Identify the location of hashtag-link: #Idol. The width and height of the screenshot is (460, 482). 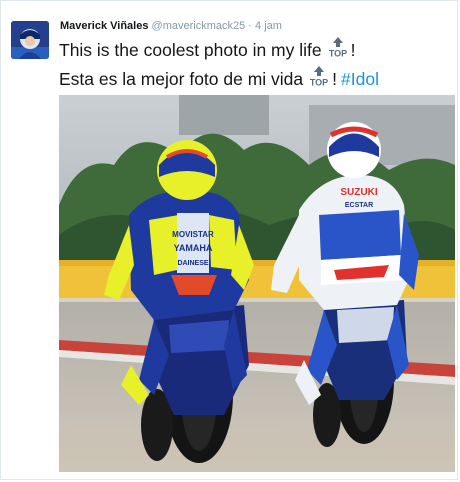
(360, 79).